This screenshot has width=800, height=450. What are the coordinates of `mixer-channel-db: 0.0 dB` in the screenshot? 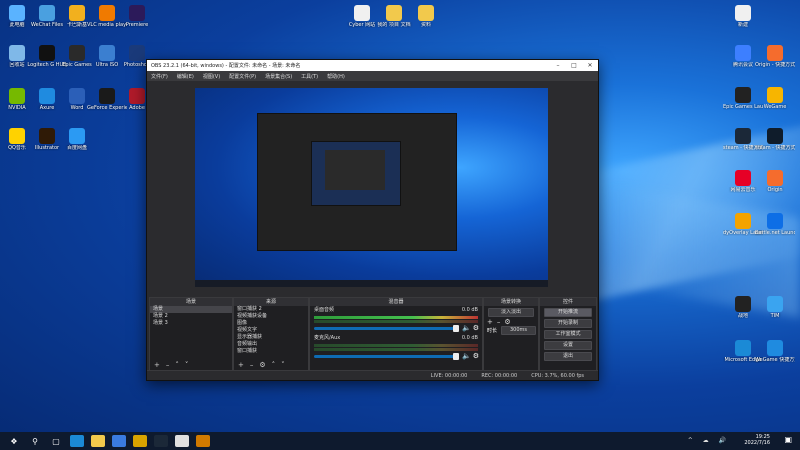 It's located at (469, 310).